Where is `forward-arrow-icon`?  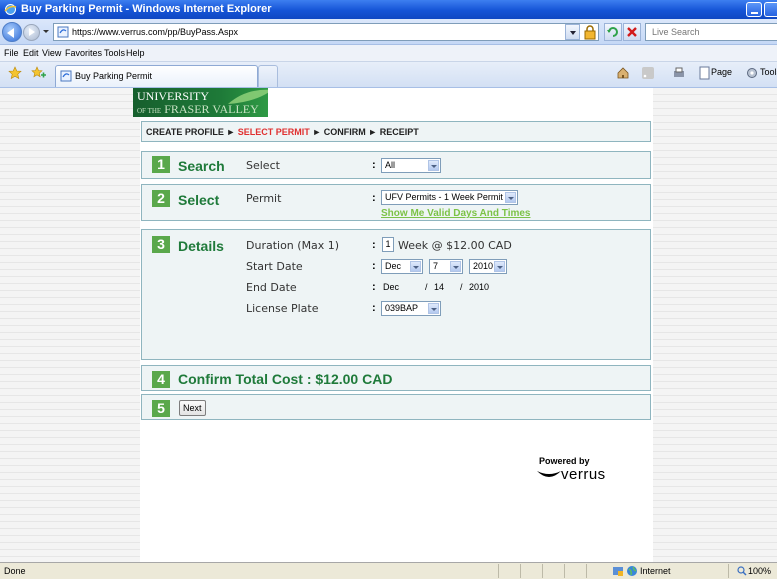 forward-arrow-icon is located at coordinates (32, 32).